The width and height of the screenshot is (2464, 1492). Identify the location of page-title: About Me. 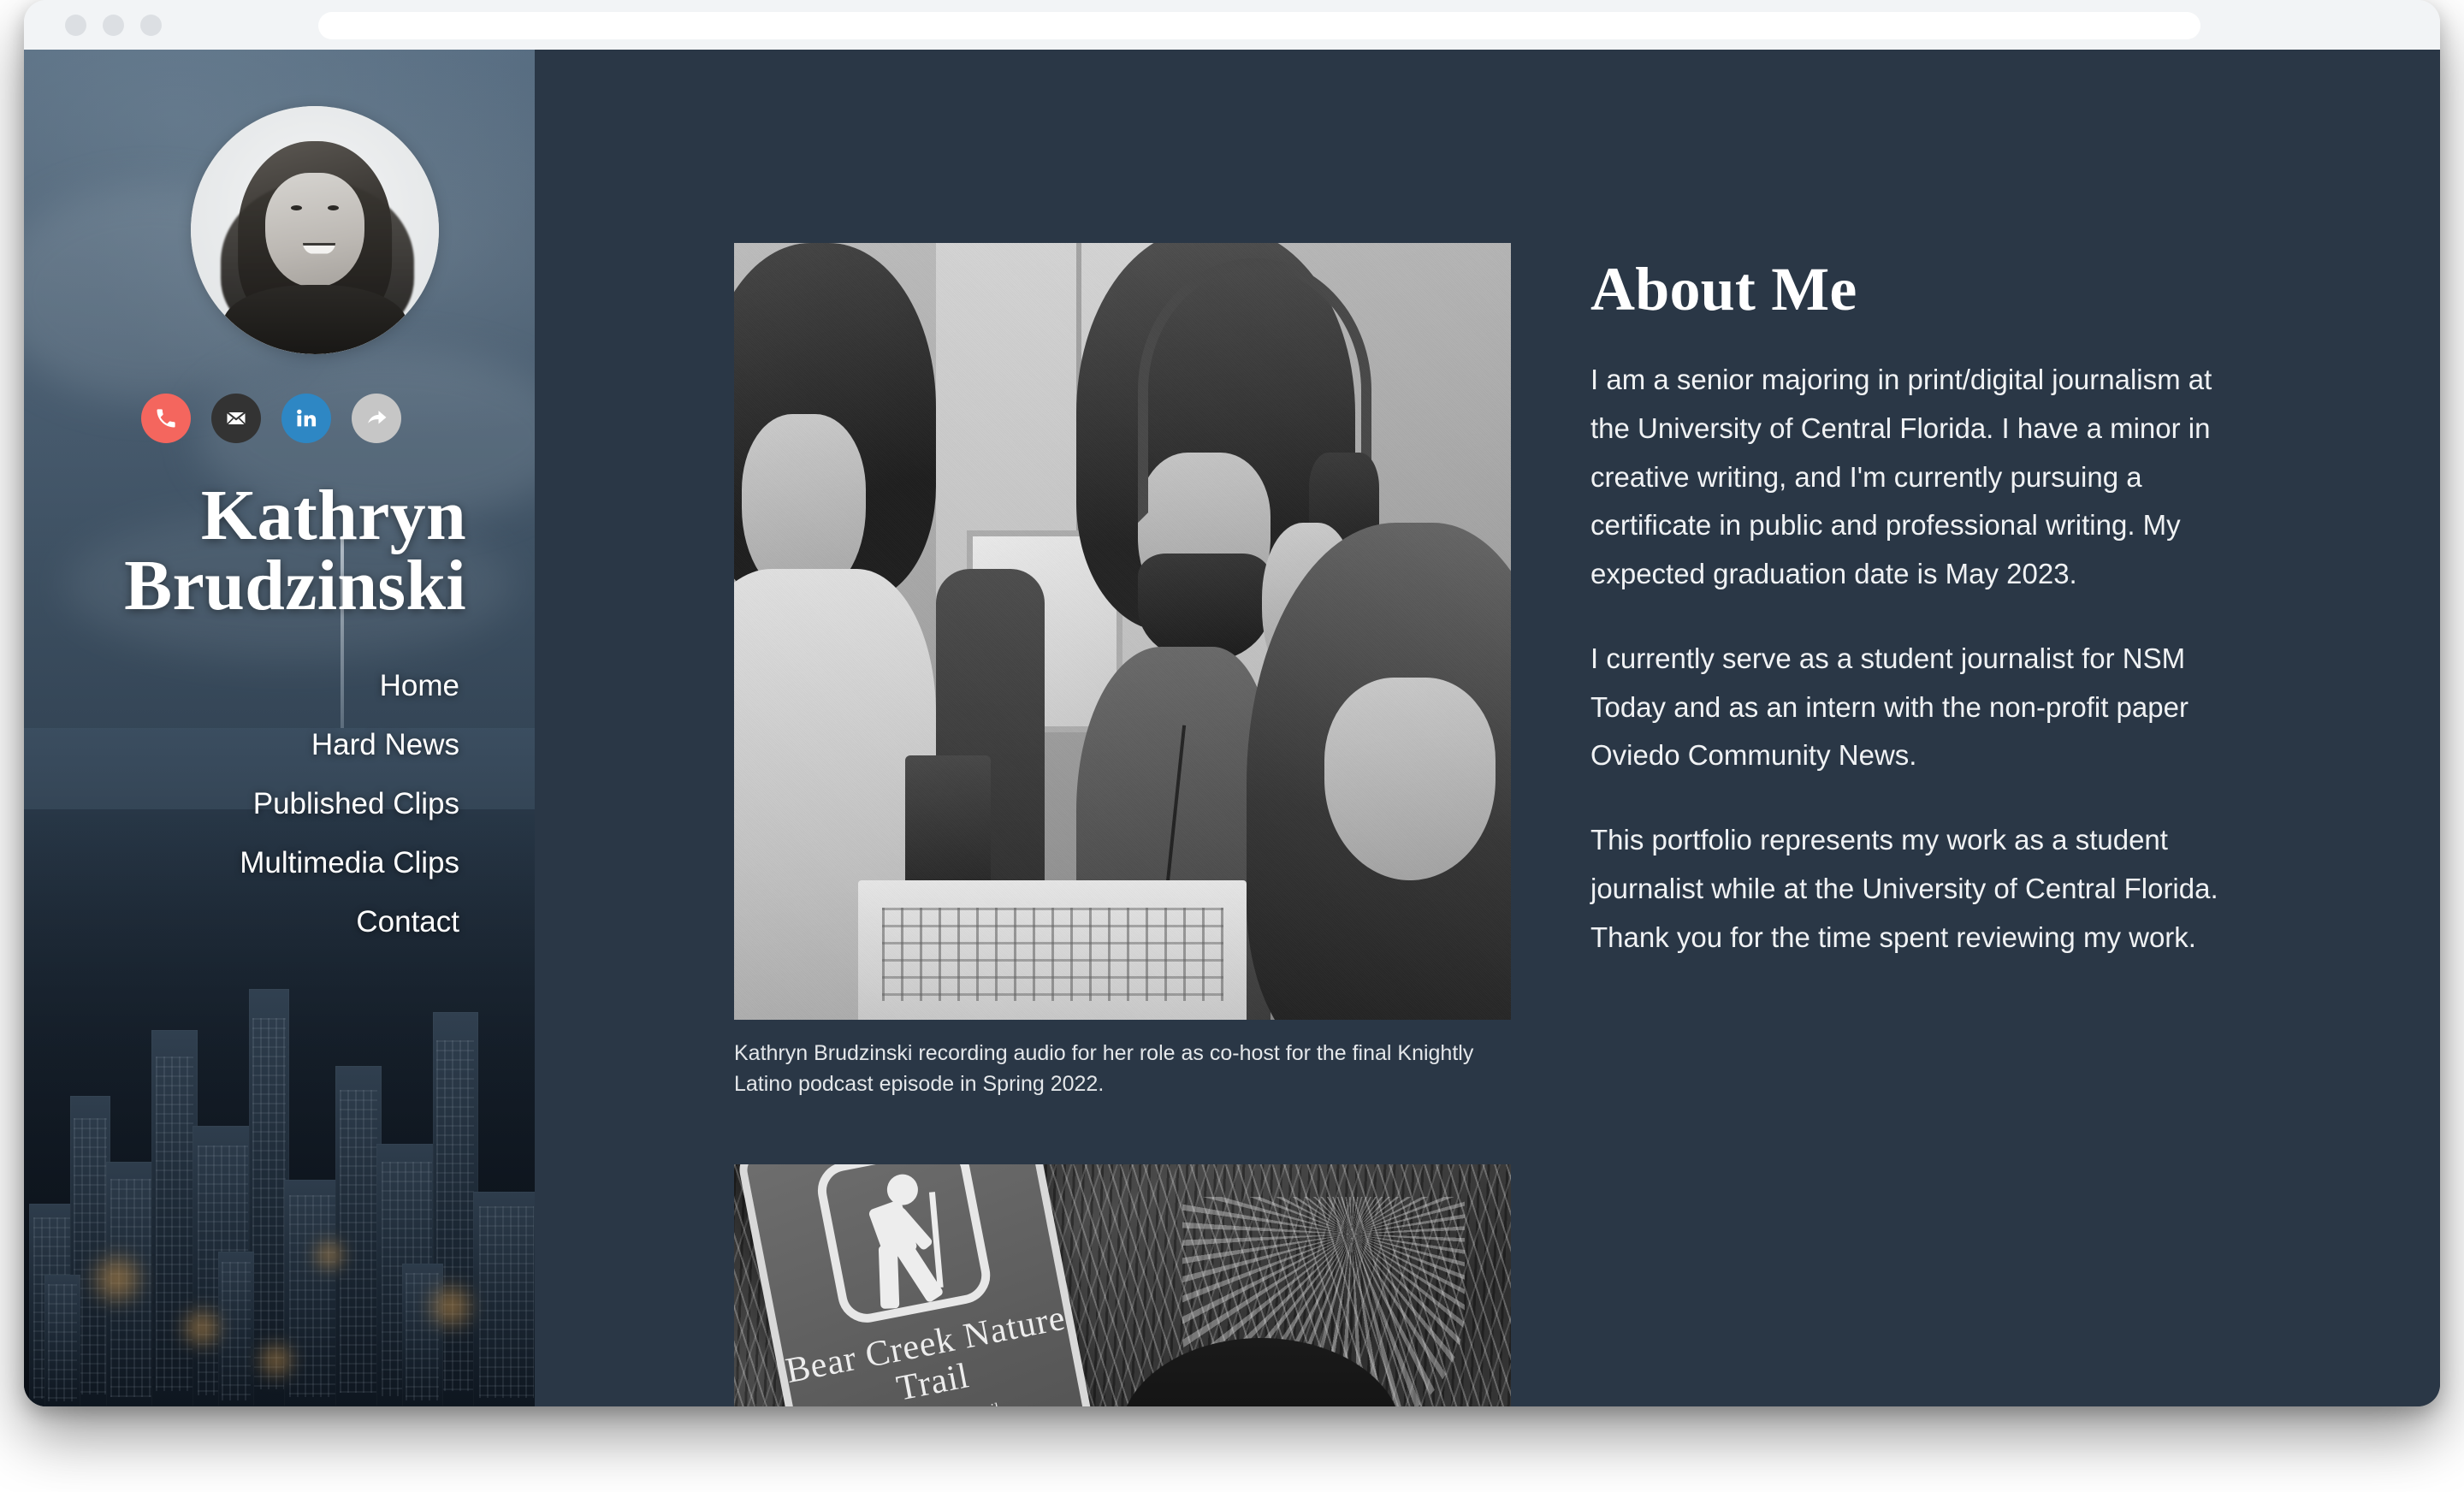
(1723, 289).